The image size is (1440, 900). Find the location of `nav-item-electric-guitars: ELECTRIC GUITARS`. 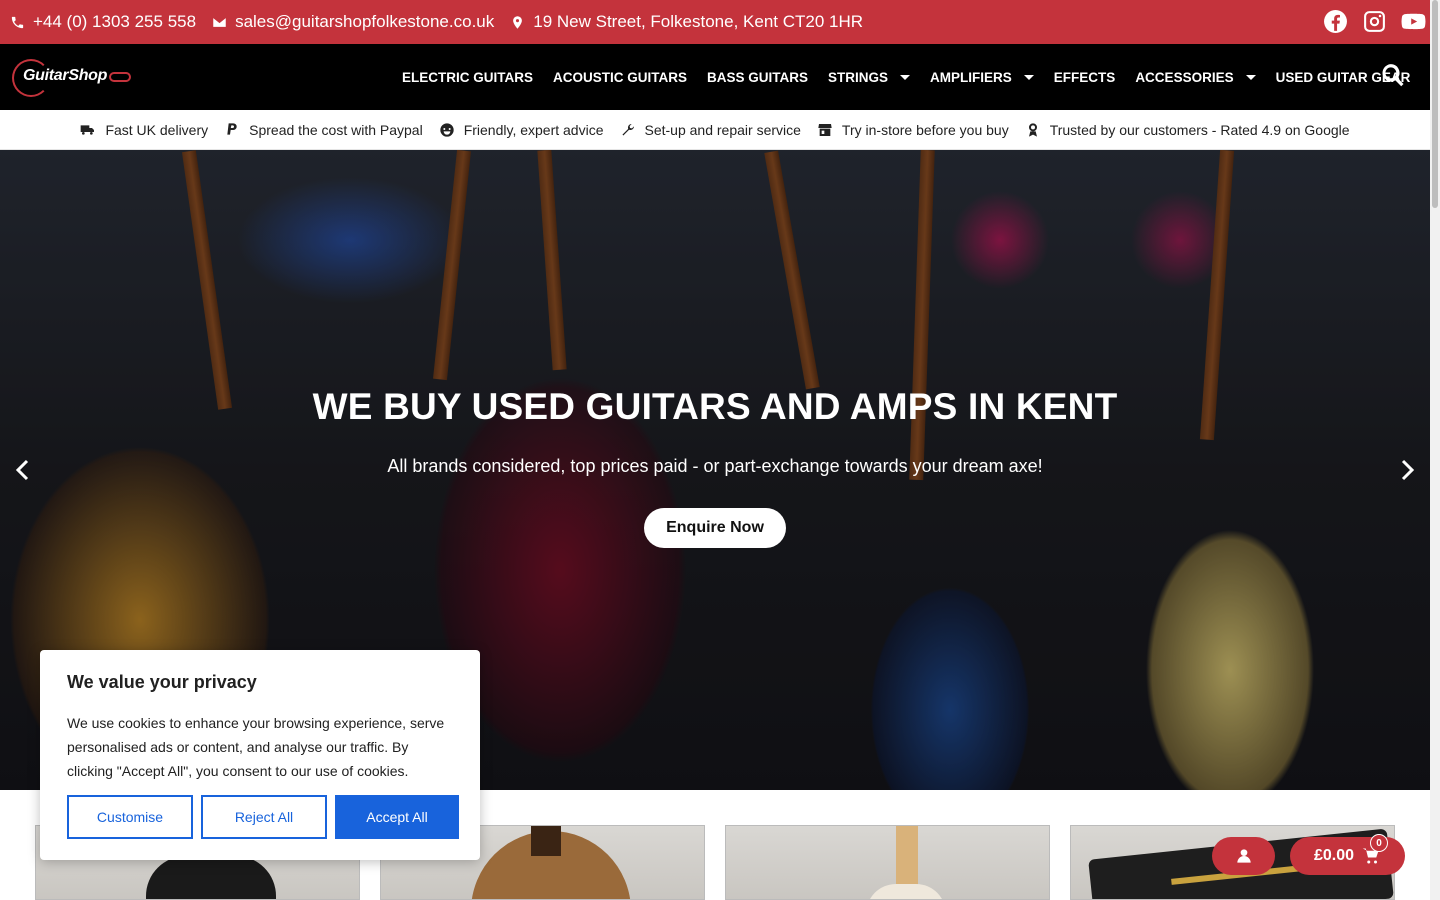

nav-item-electric-guitars: ELECTRIC GUITARS is located at coordinates (467, 77).